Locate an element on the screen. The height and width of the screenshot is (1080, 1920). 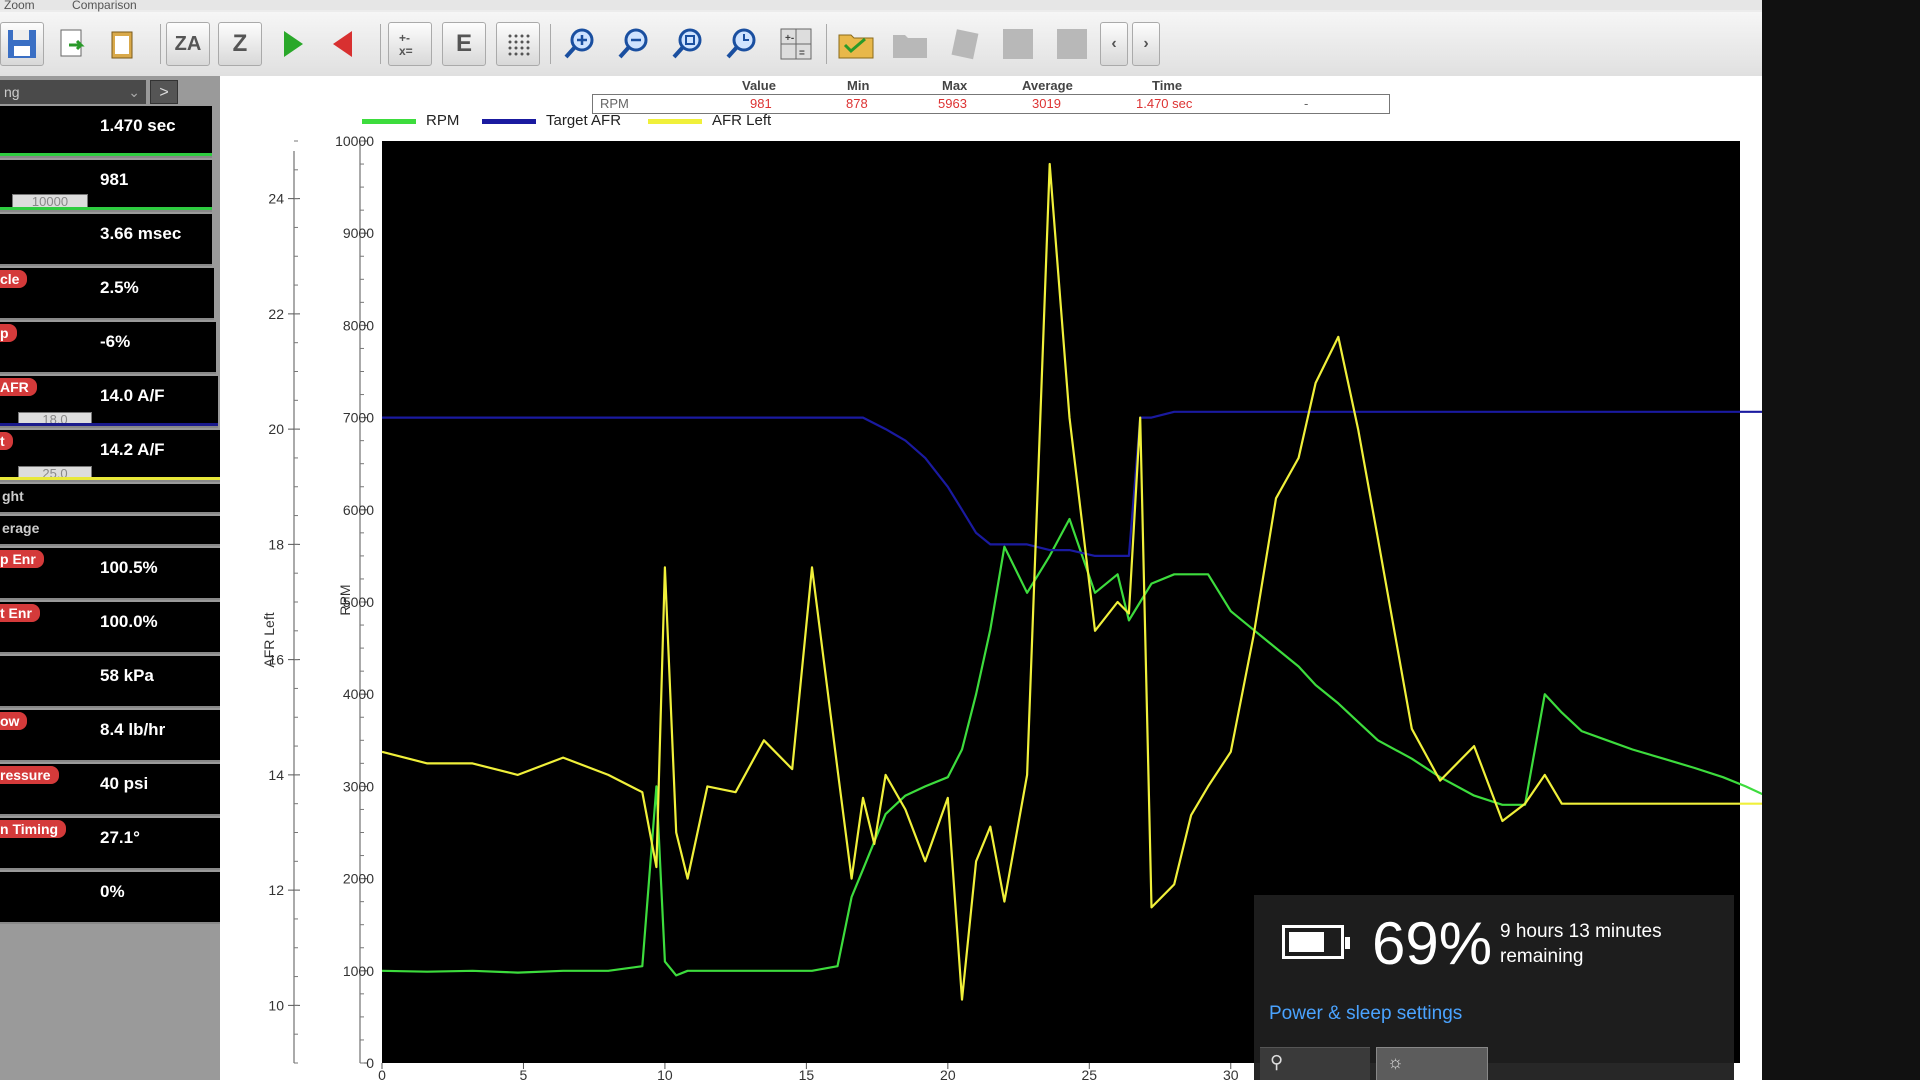
gauge-value: 8.4 lb/hr is located at coordinates (133, 729).